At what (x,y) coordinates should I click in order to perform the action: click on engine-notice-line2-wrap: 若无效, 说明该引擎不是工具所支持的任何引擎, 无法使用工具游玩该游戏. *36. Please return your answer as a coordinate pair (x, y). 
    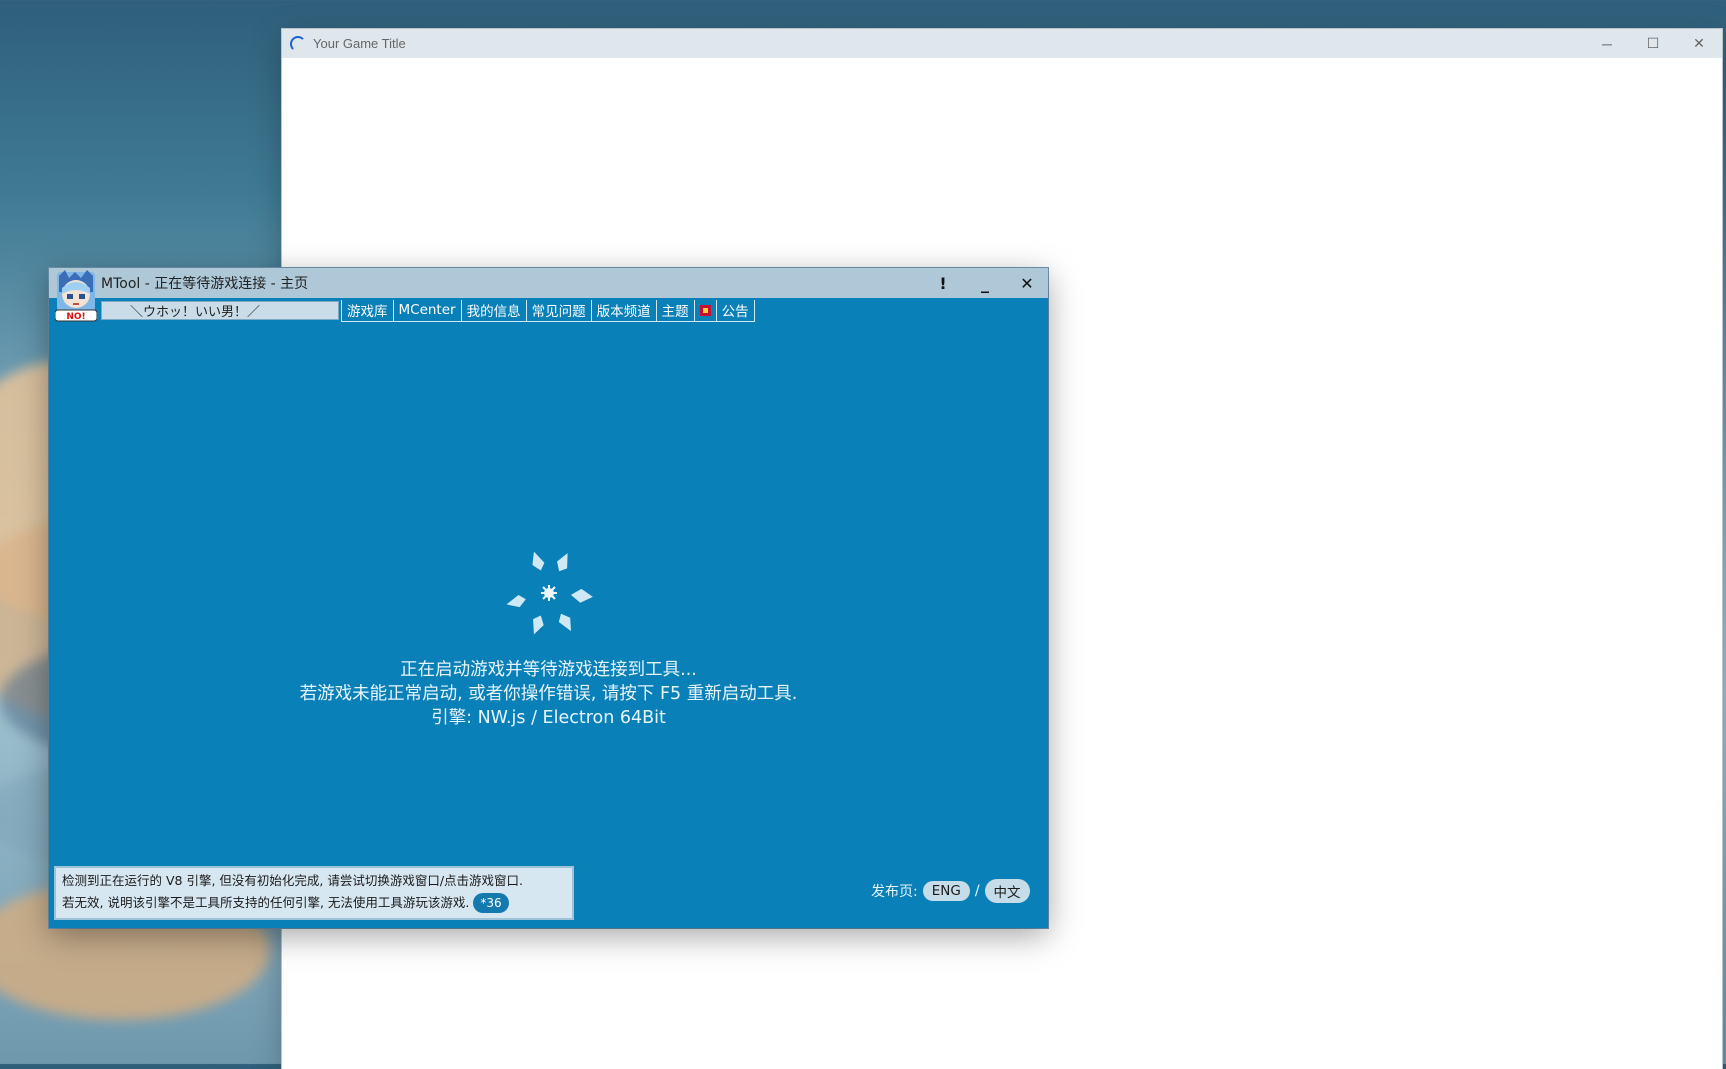
    Looking at the image, I should click on (314, 903).